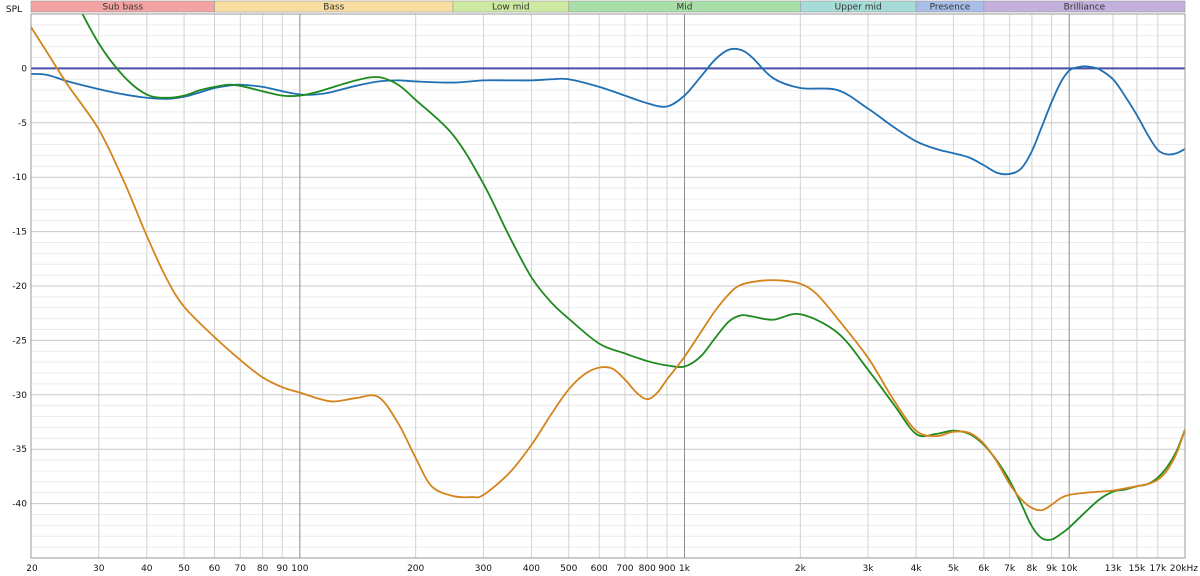 This screenshot has width=1200, height=576. I want to click on x-tick-label: 9k, so click(1052, 569).